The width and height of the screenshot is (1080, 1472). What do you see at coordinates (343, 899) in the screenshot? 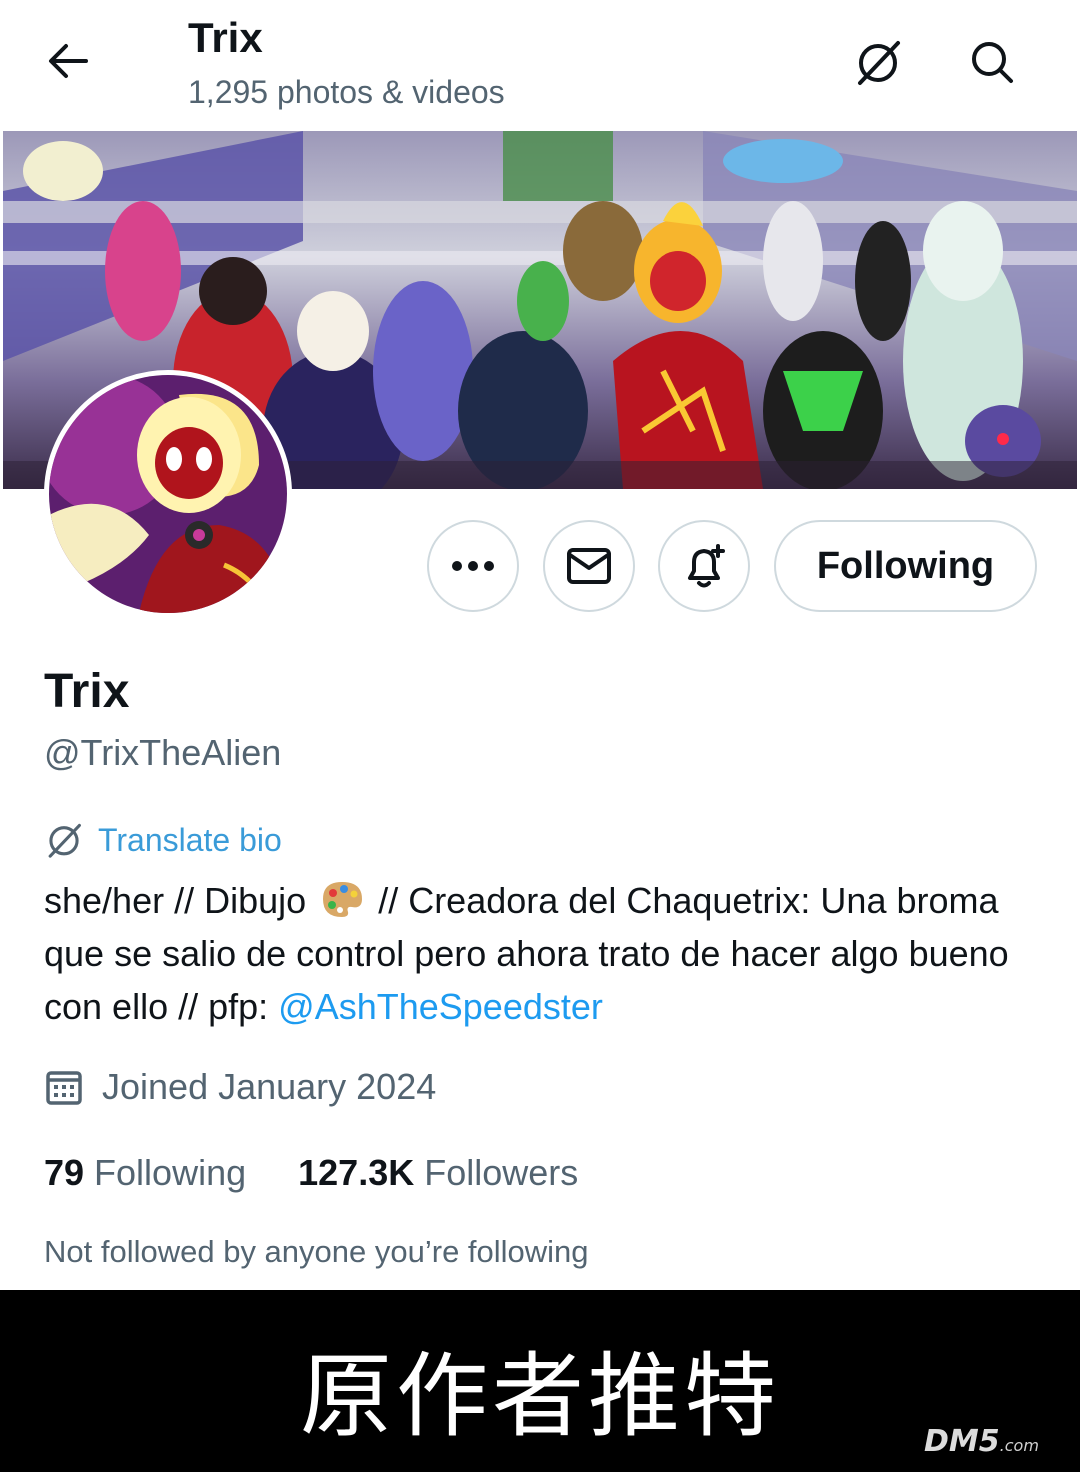
I see `artist-palette-emoji-icon` at bounding box center [343, 899].